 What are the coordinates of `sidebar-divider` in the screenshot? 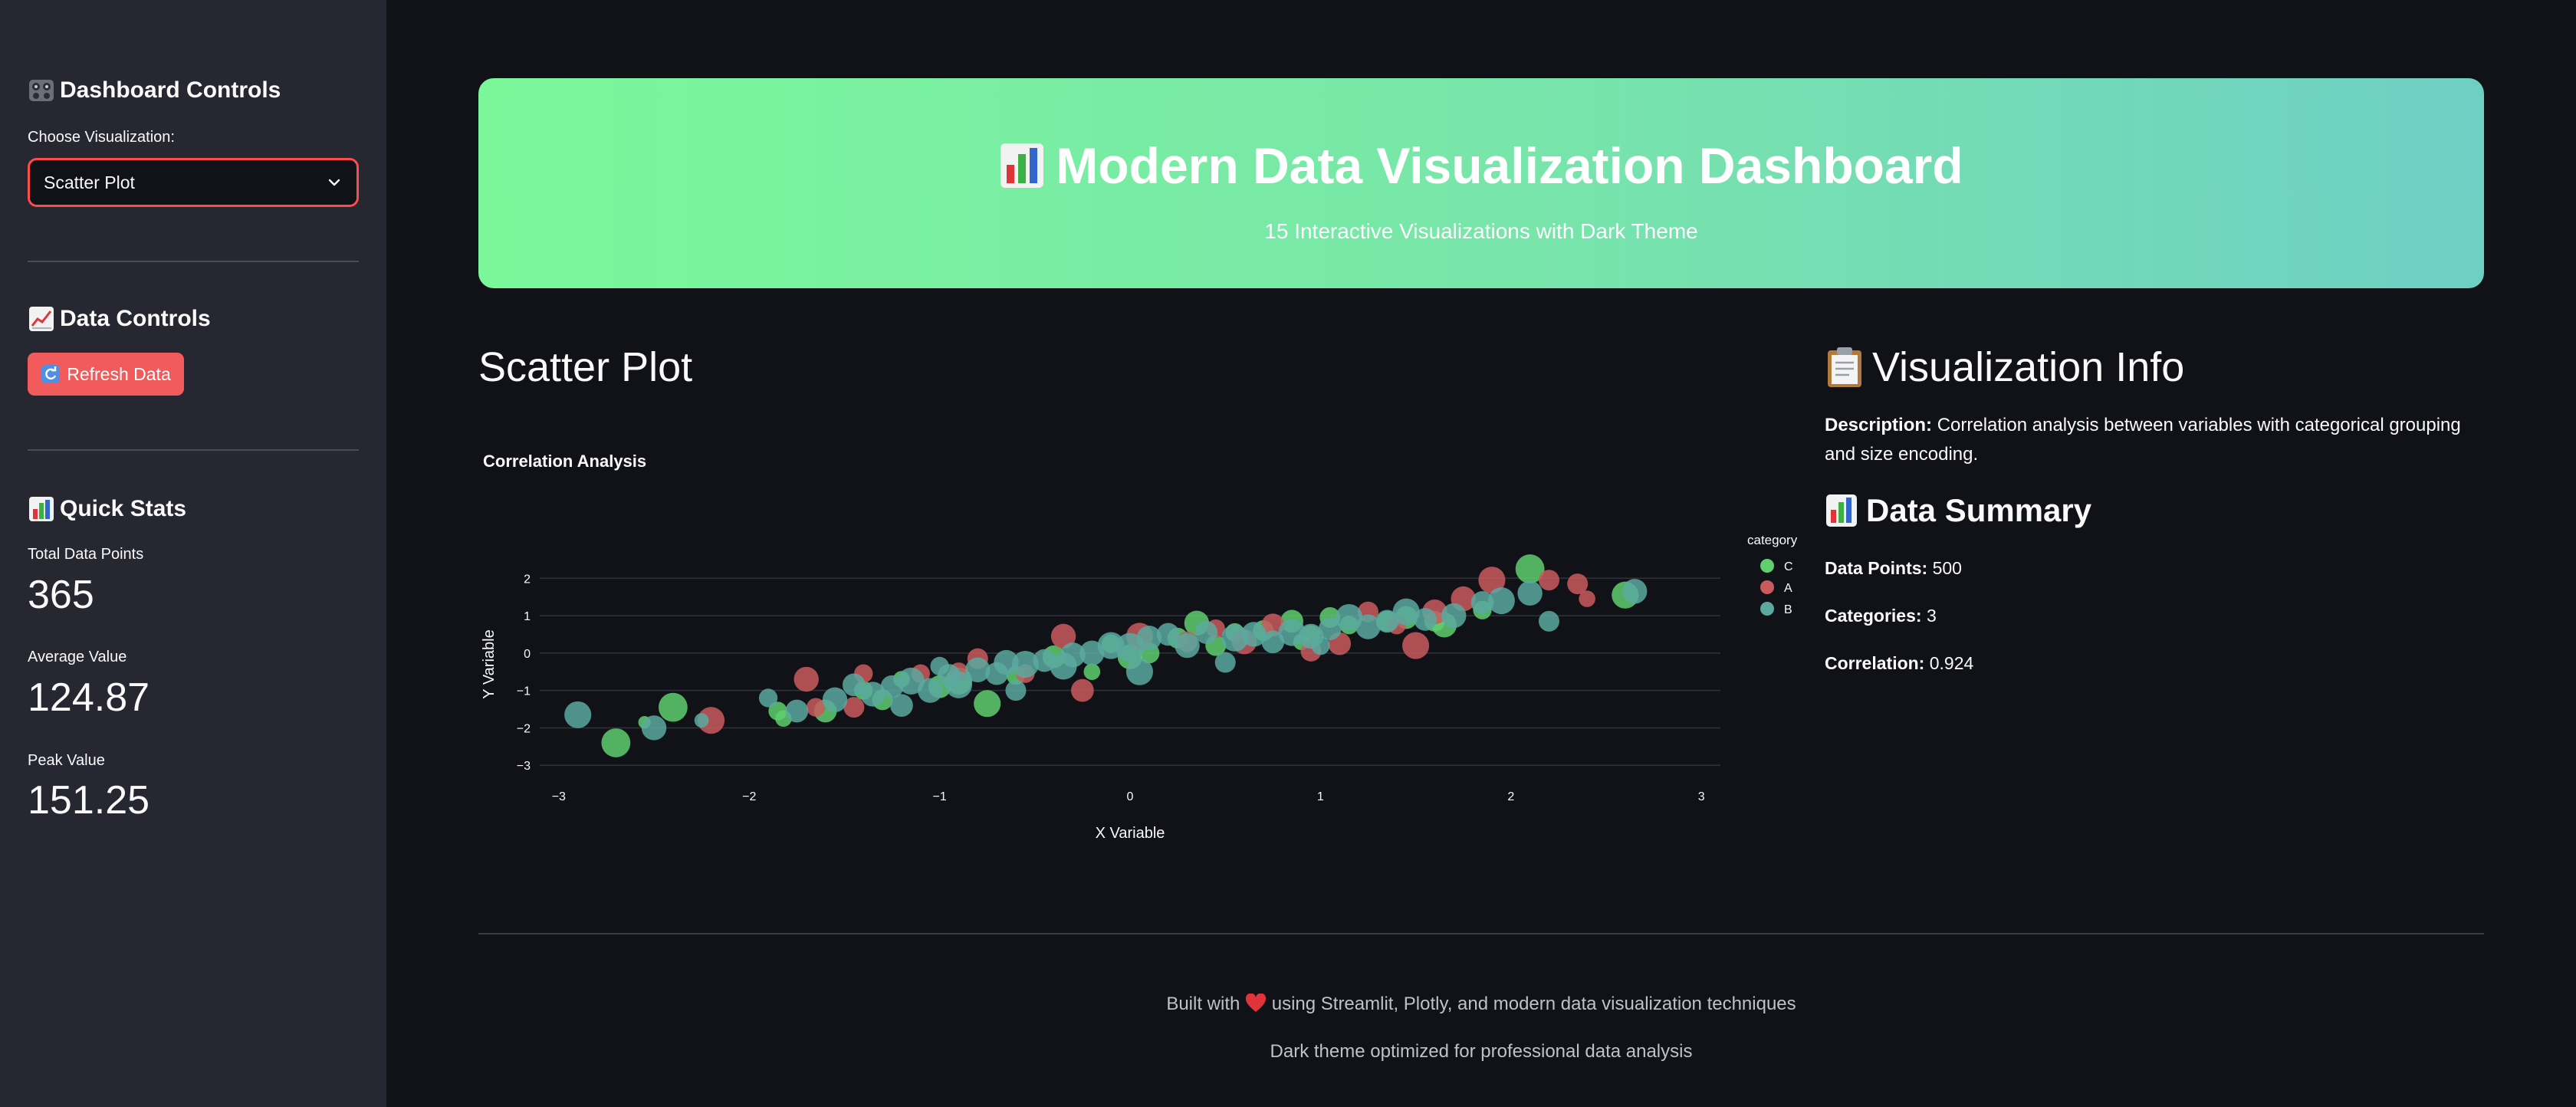 It's located at (194, 261).